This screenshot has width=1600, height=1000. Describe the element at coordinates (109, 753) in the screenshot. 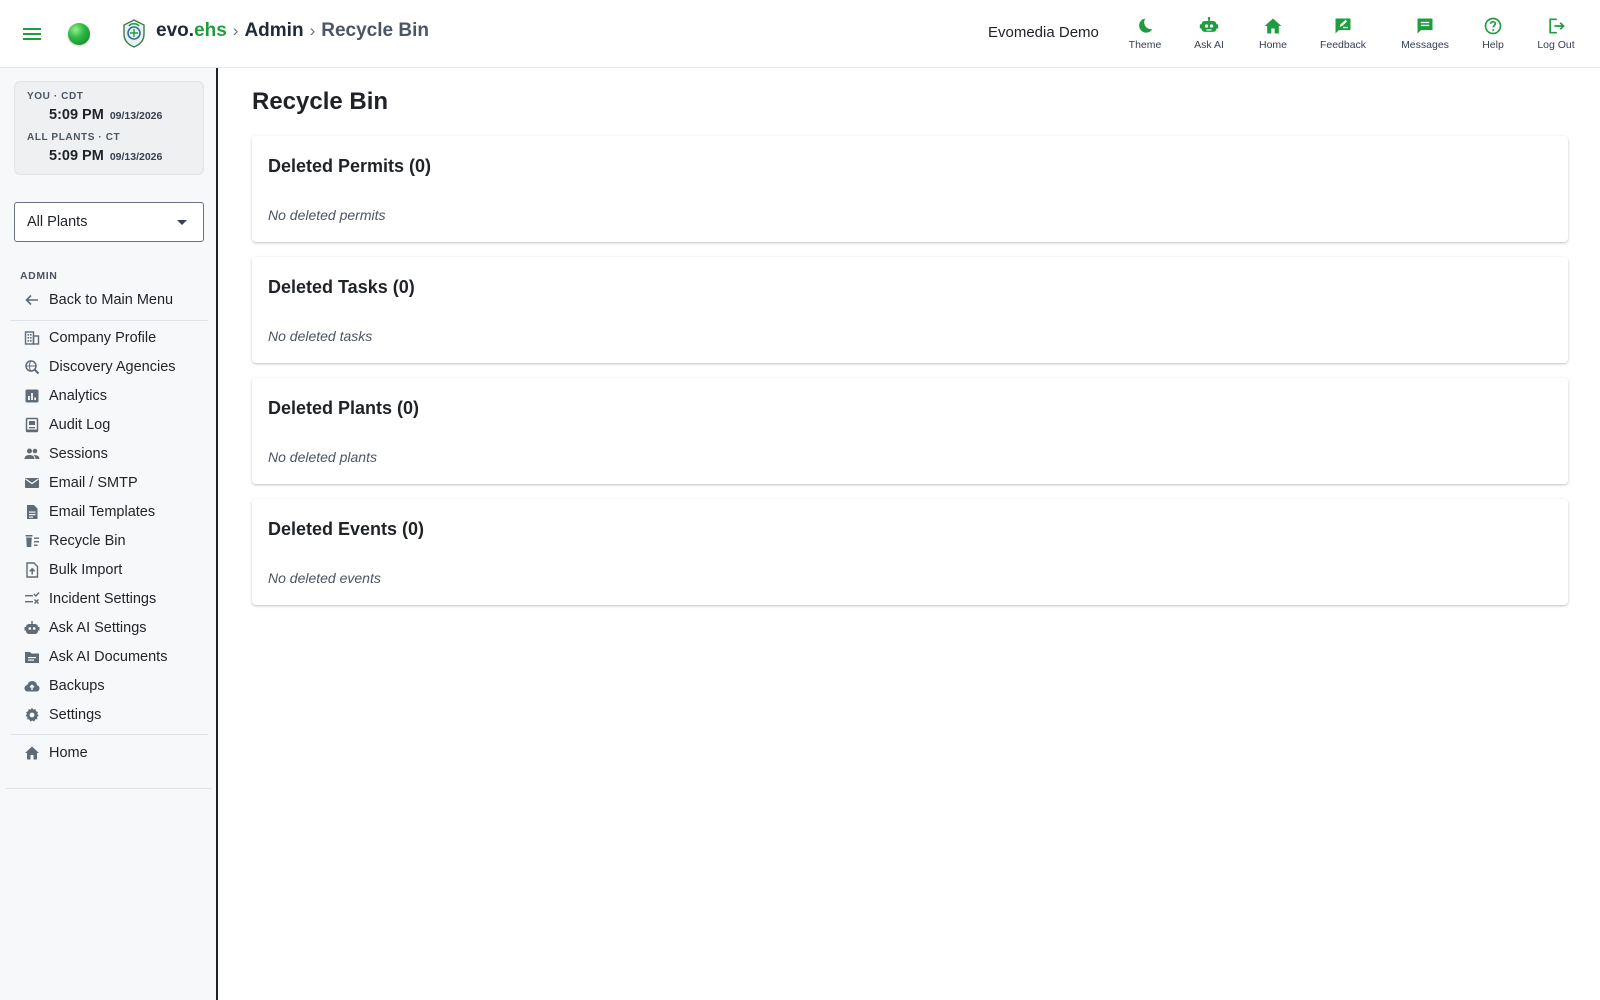

I see `sidebar-item-home: Home` at that location.